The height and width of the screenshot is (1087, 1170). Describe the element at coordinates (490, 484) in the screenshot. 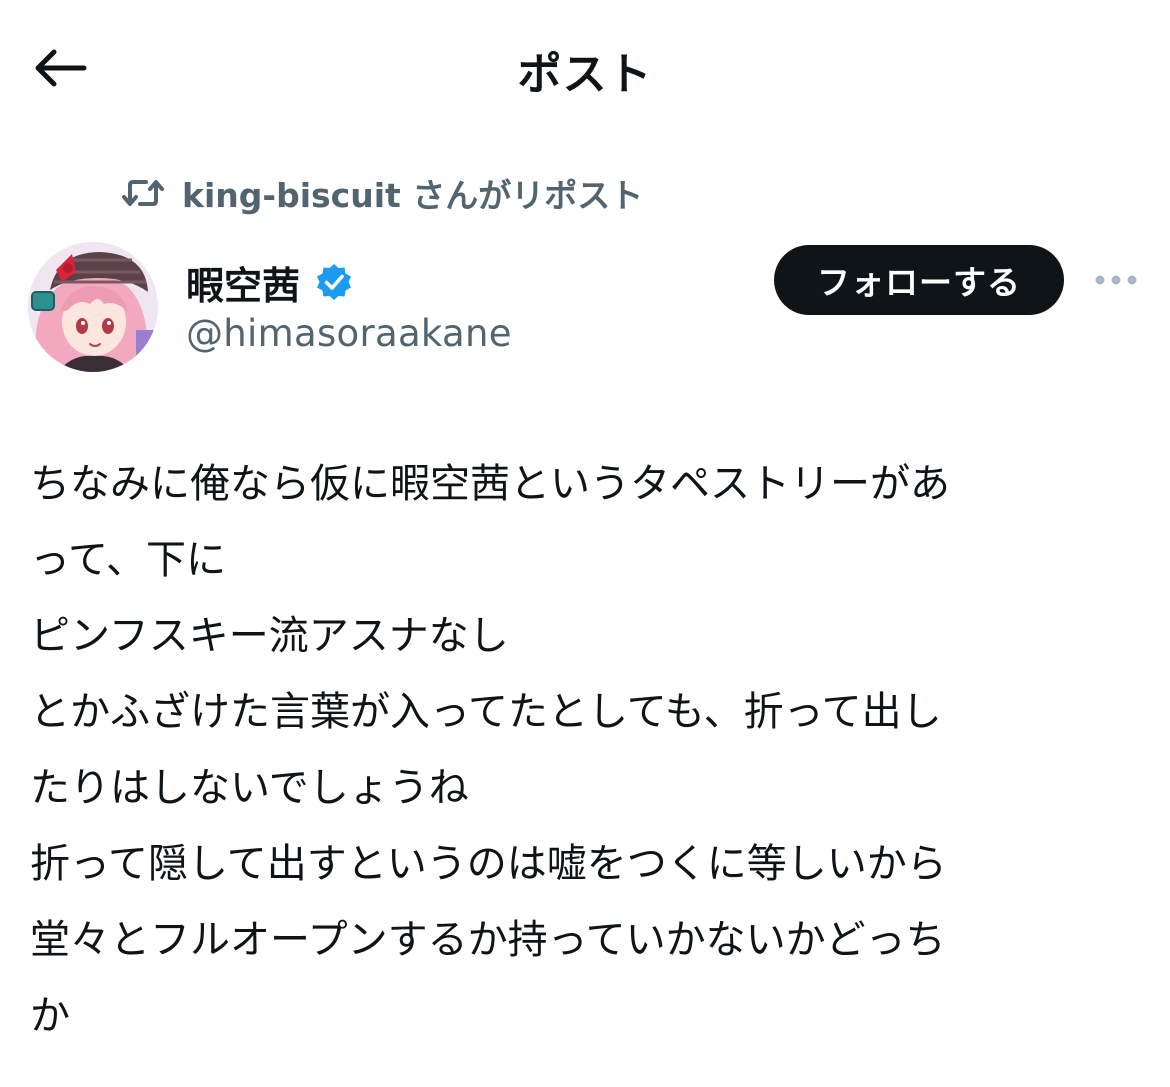

I see `post-text-line: ちなみに俺なら仮に暇空茜というタペストリーがあ` at that location.